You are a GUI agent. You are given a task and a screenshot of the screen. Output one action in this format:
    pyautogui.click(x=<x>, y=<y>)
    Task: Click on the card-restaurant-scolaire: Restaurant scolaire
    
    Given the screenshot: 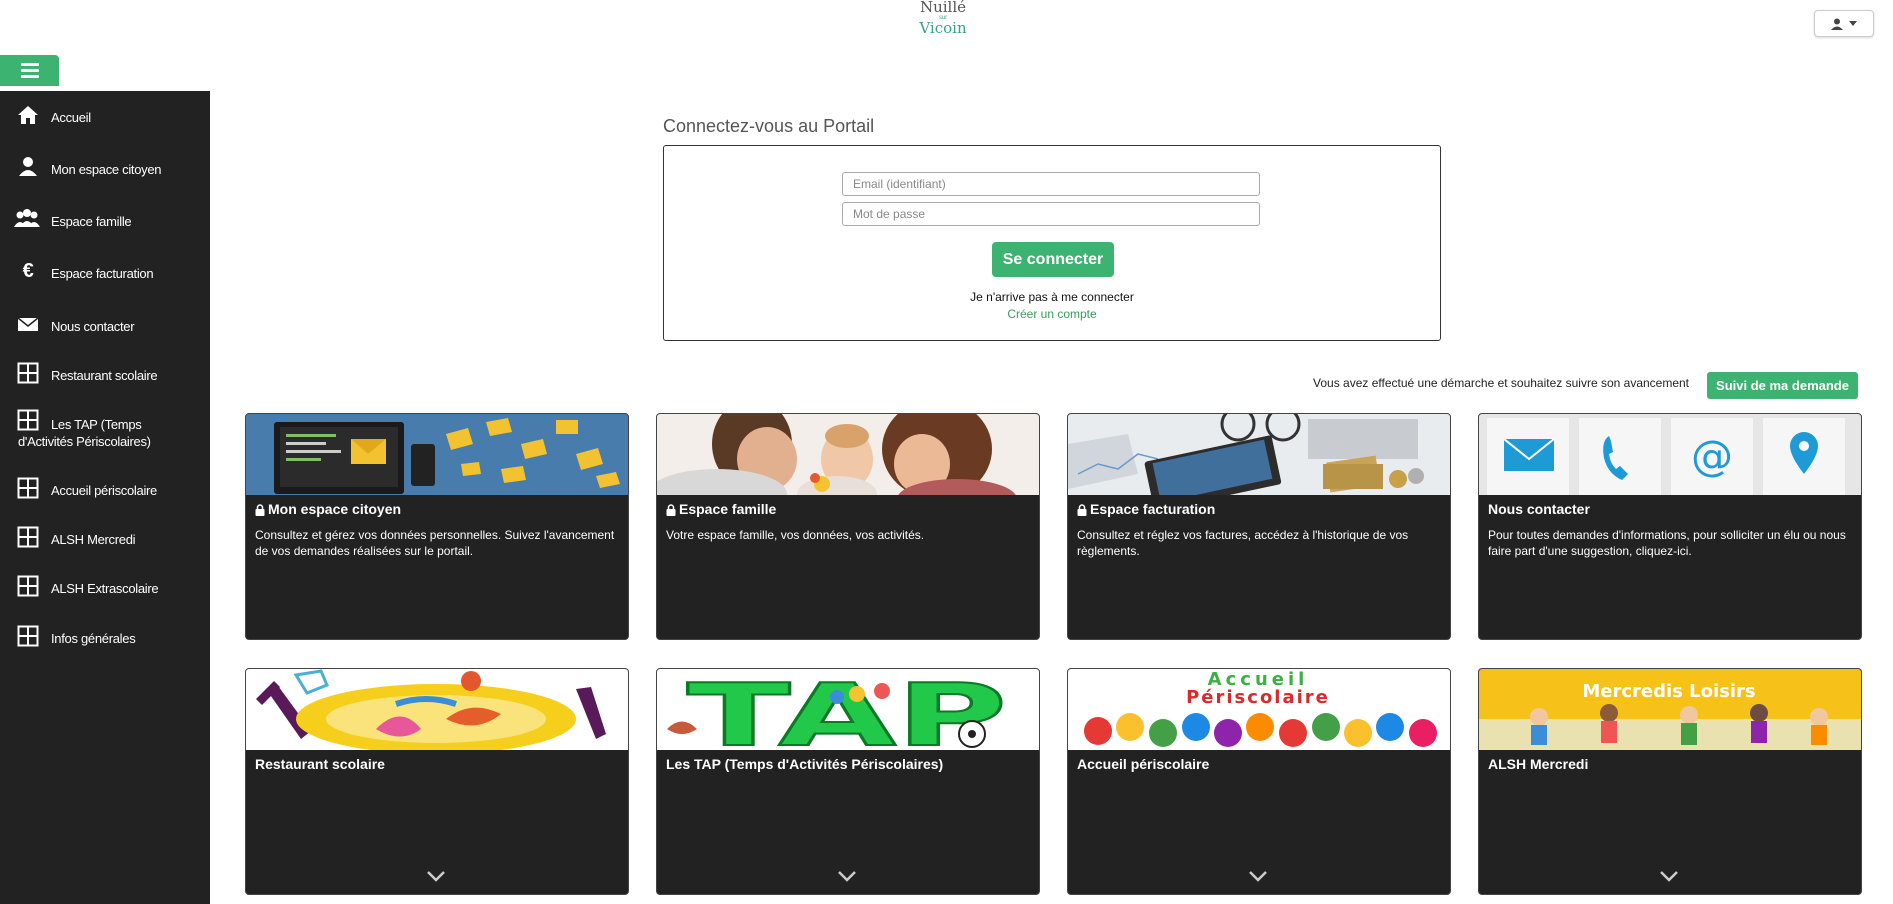 What is the action you would take?
    pyautogui.click(x=437, y=781)
    